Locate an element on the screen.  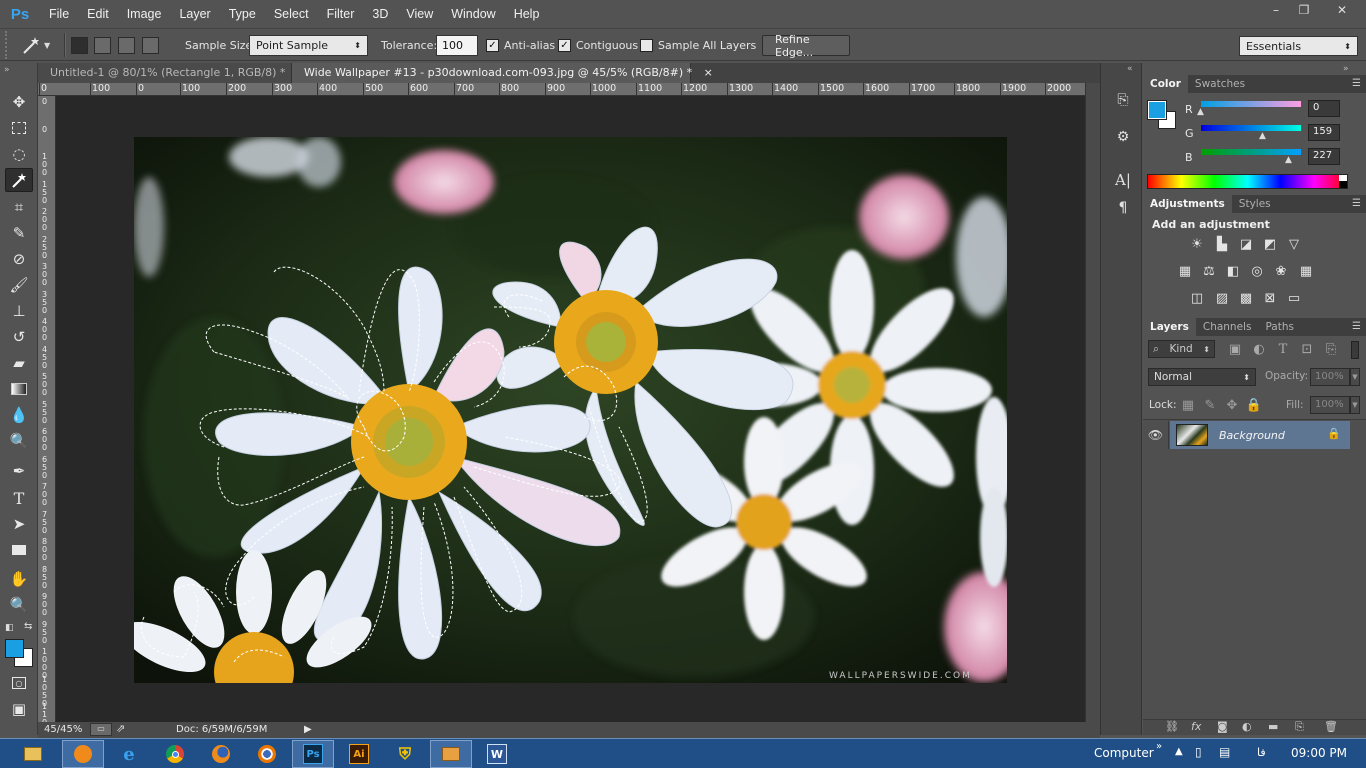
intersect-selection-button is located at coordinates (150, 45).